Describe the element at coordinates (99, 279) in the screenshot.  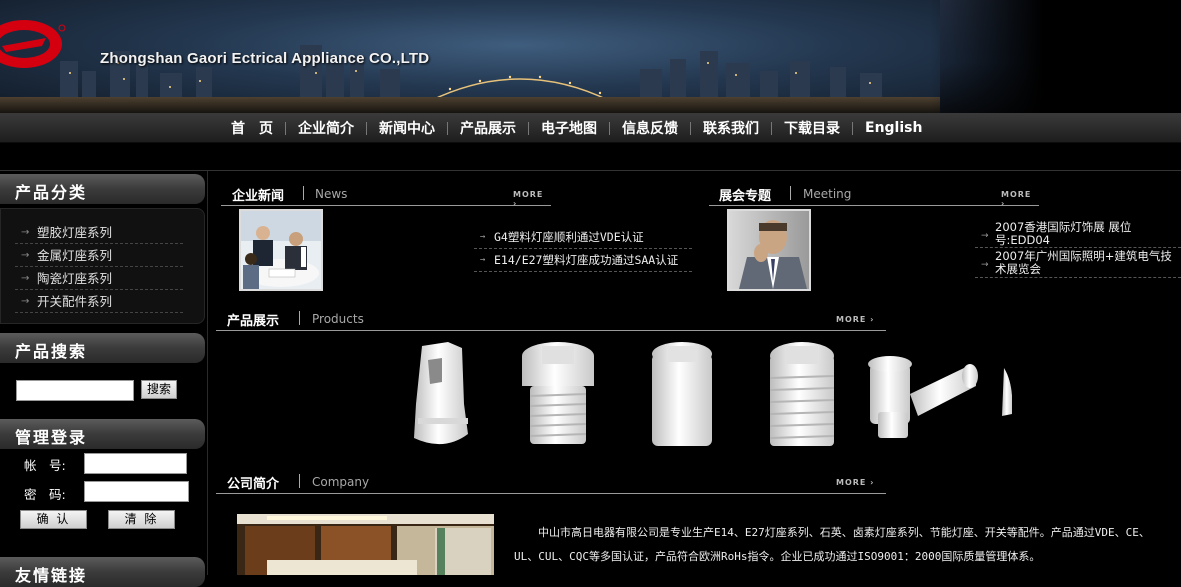
I see `category-item-ceramic: → 陶瓷灯座系列` at that location.